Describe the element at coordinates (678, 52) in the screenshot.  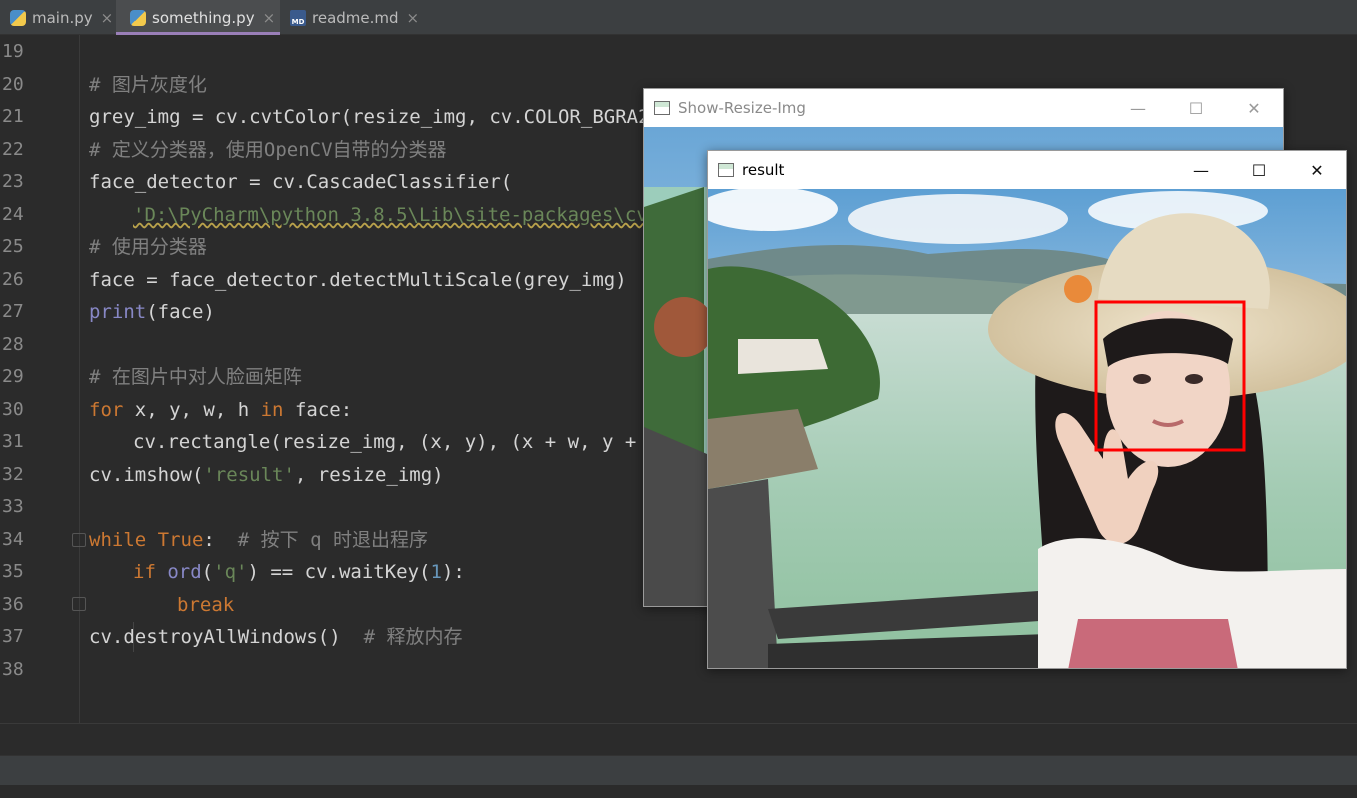
I see `code-line: 19` at that location.